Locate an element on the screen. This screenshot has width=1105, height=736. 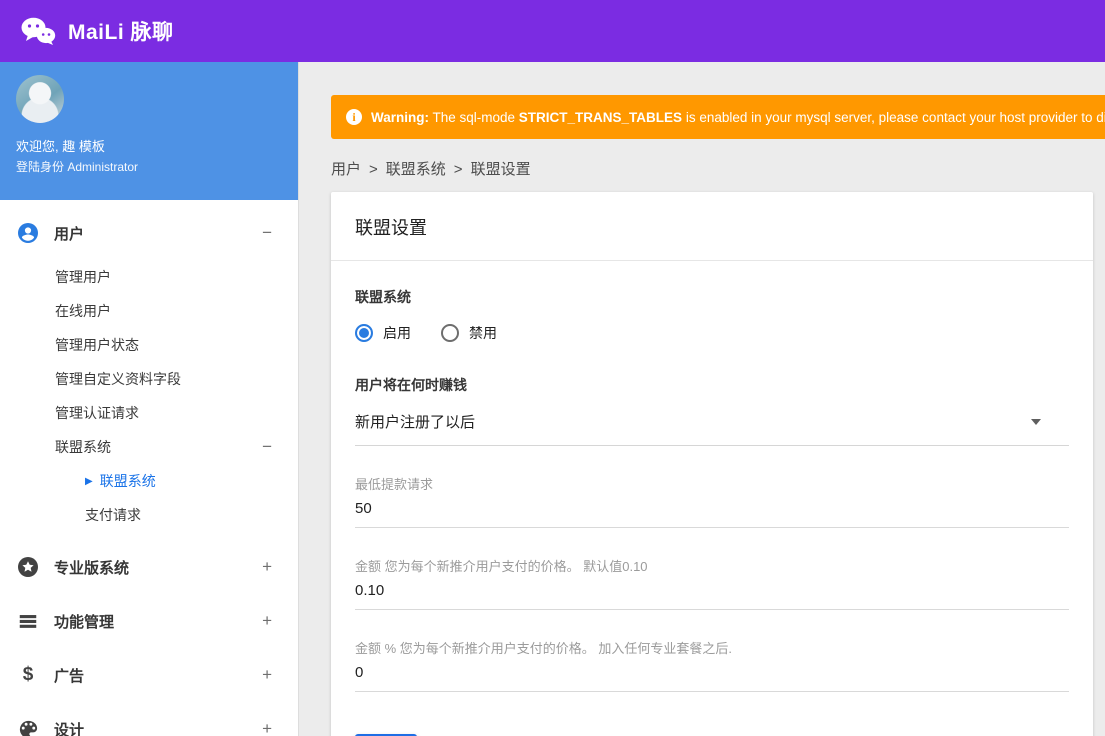
earn-when-select: 新用户注册了以后 is located at coordinates (712, 428).